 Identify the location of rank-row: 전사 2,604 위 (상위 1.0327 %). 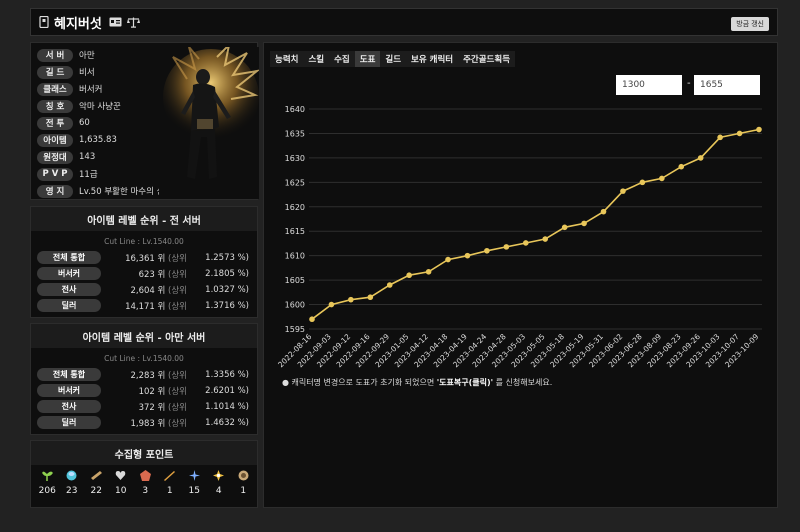
(144, 289).